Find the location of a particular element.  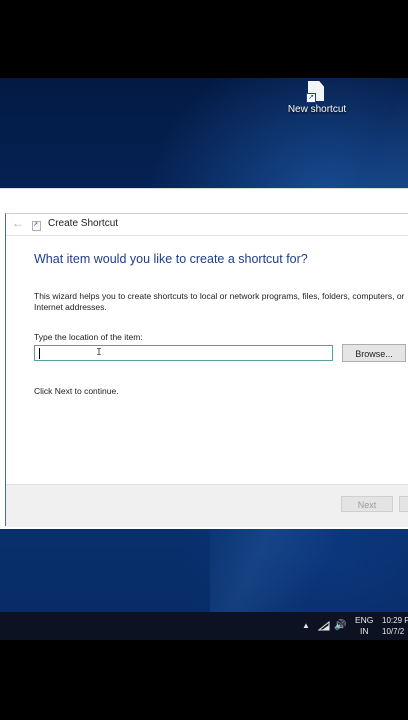

show-hidden-icons-chevron-icon: ▲ is located at coordinates (306, 625).